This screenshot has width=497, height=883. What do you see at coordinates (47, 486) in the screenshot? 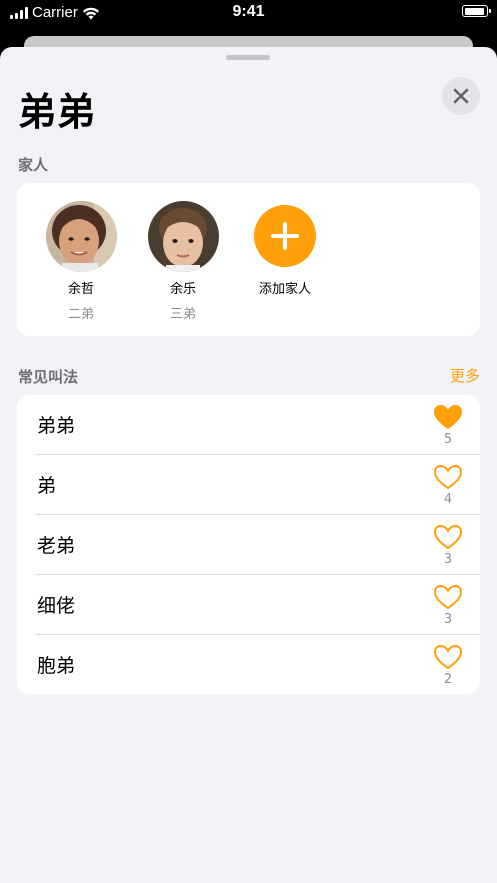
I see `name-label: 弟` at bounding box center [47, 486].